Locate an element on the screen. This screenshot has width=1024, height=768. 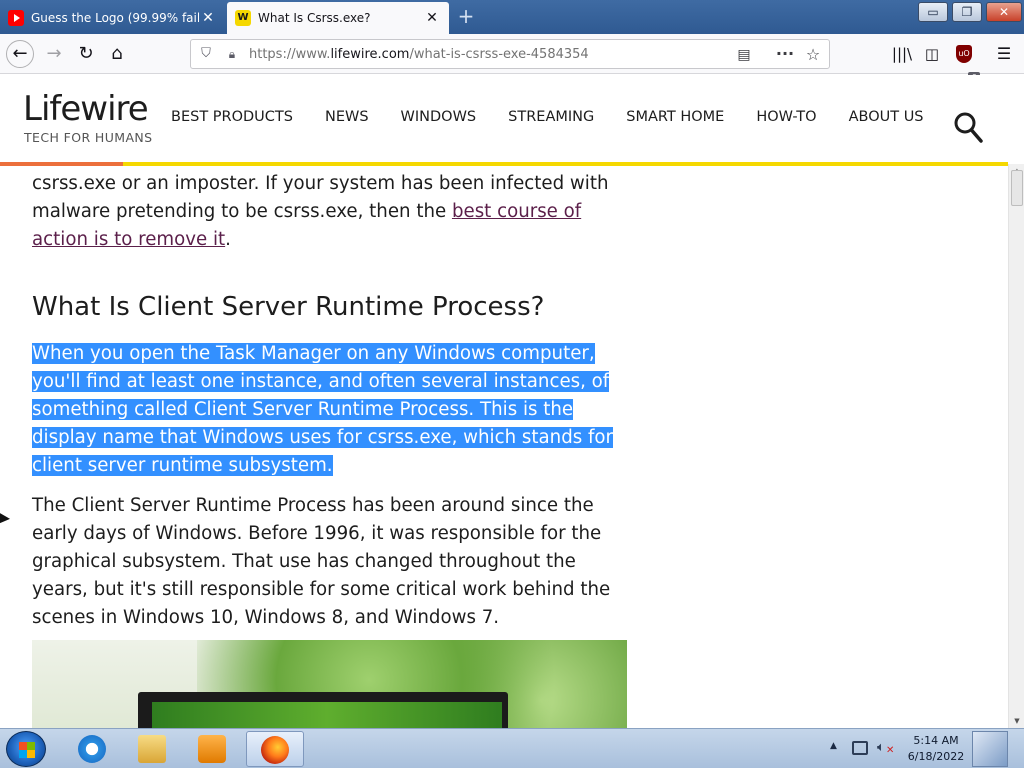
page-actions-icon: ··· is located at coordinates (785, 55).